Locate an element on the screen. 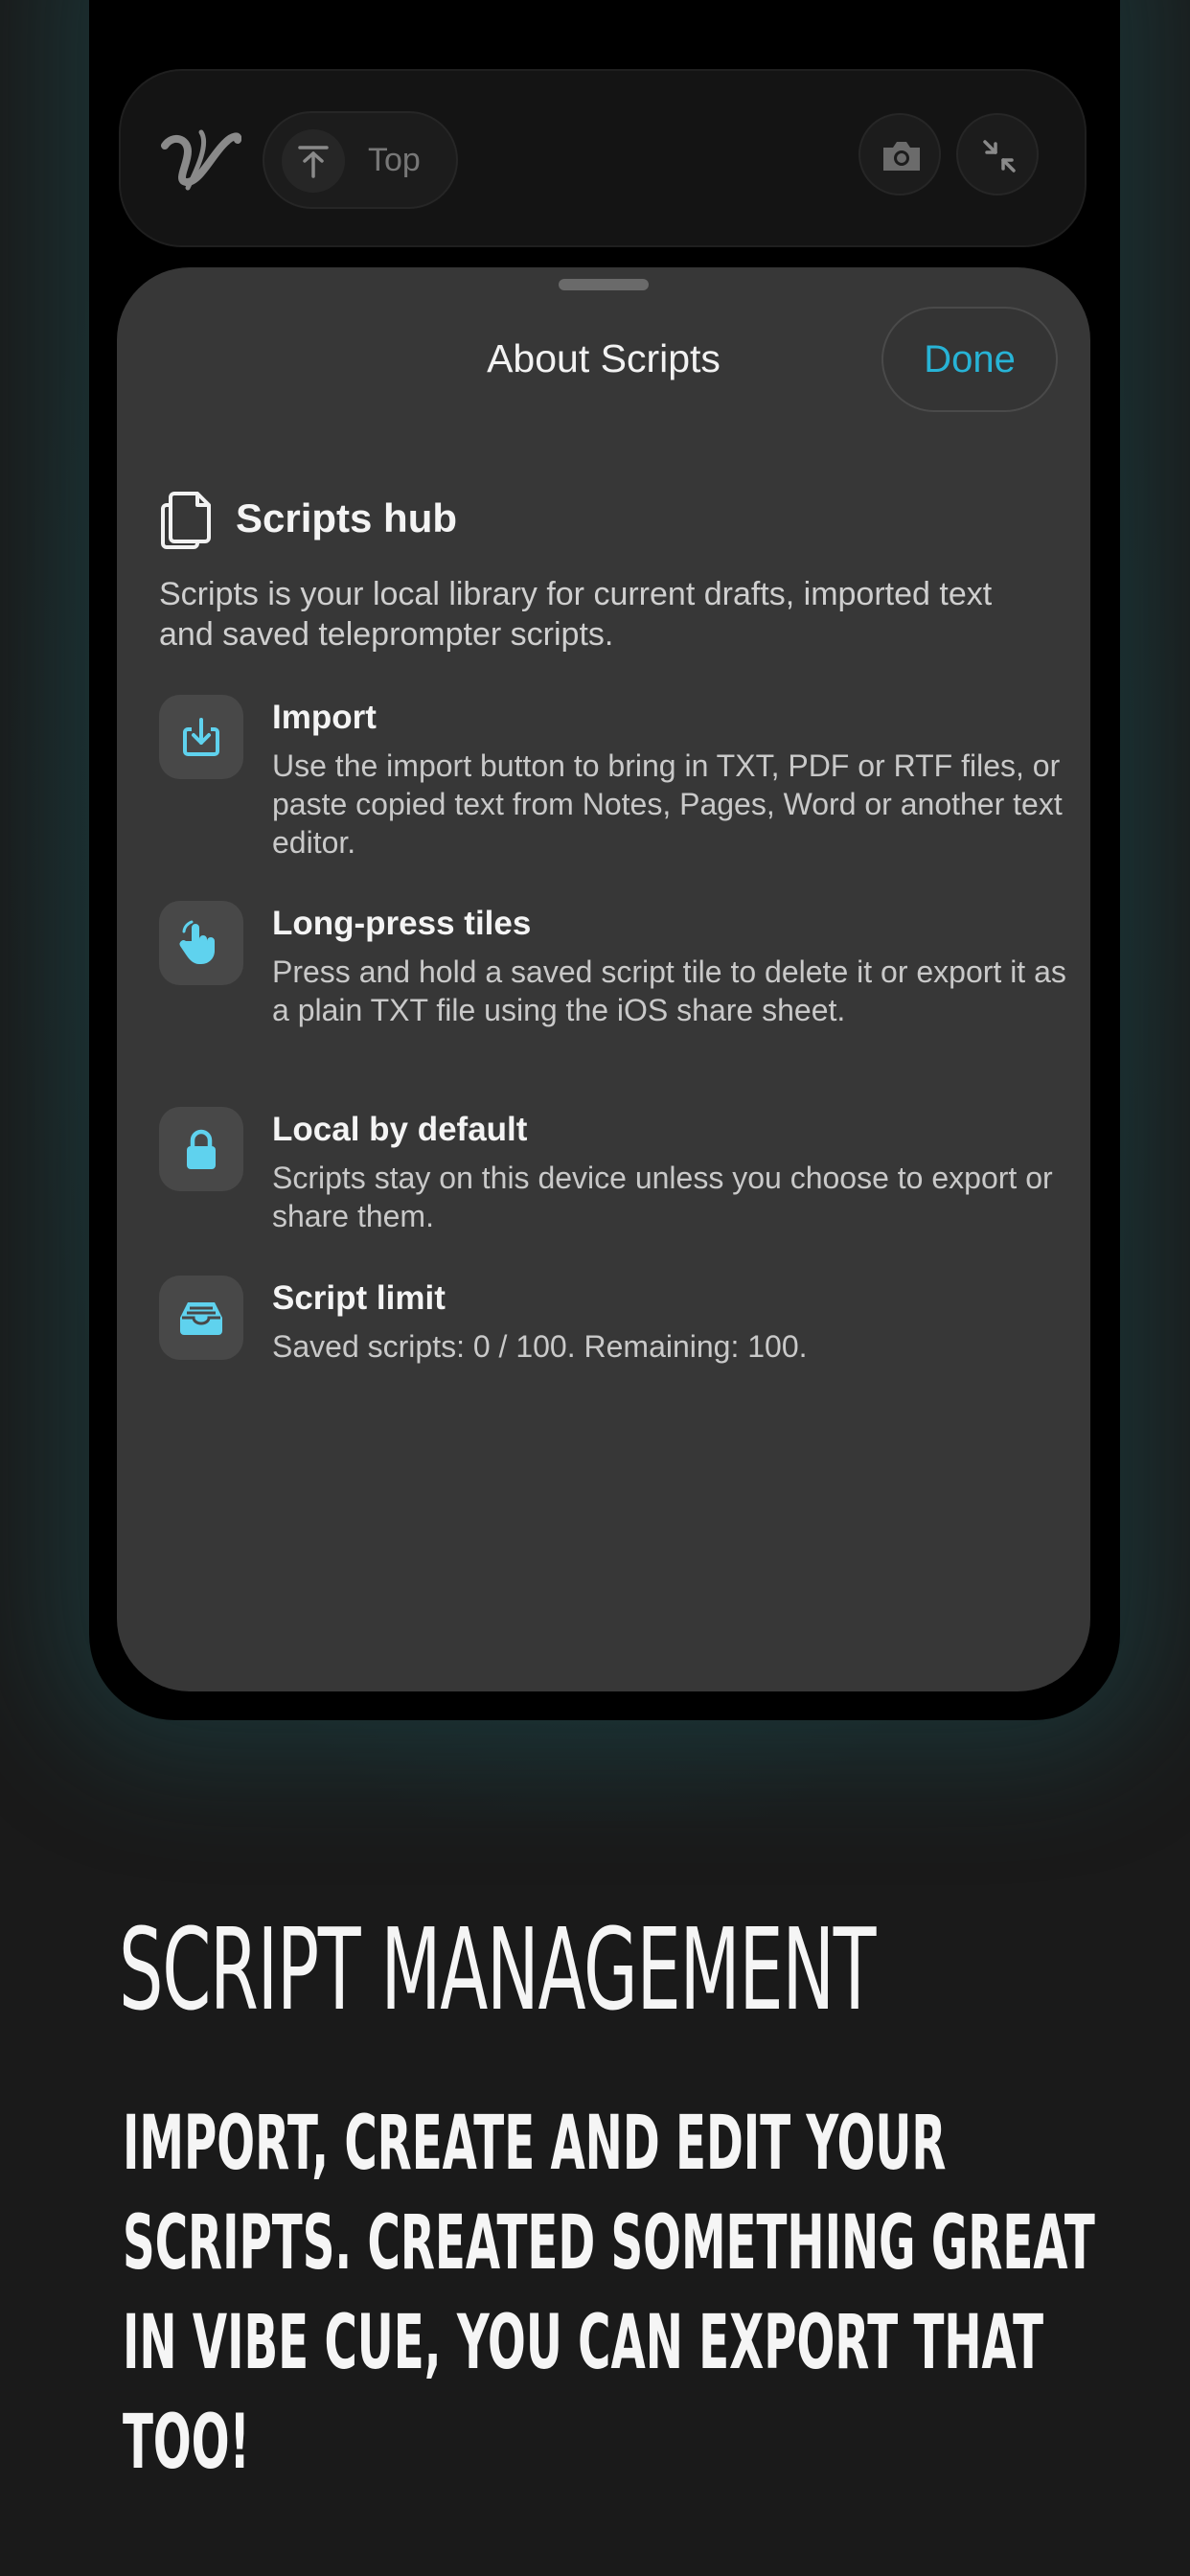 The height and width of the screenshot is (2576, 1190). done-button: Done is located at coordinates (969, 359).